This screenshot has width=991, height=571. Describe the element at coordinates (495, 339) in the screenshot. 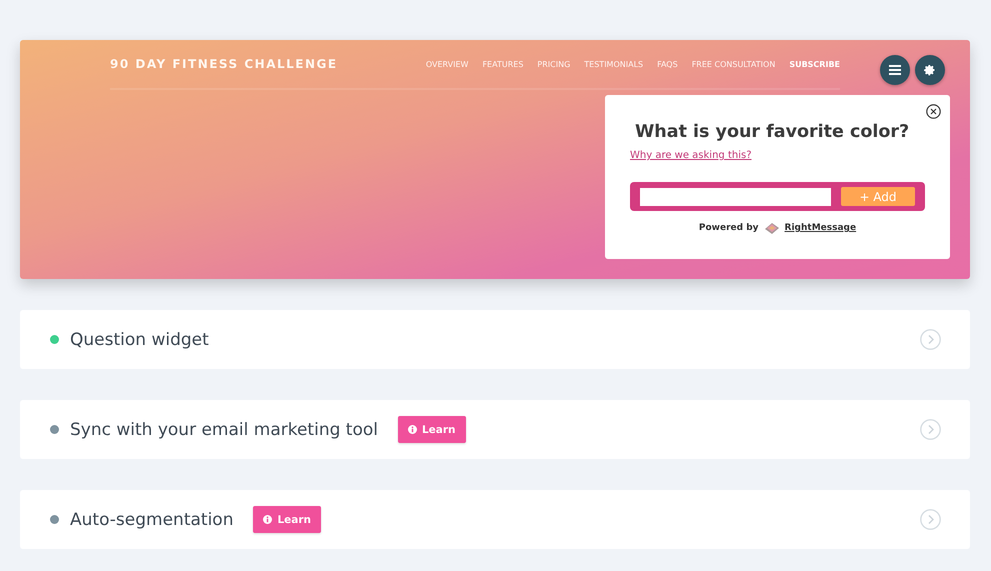

I see `feature-row: Question widget` at that location.